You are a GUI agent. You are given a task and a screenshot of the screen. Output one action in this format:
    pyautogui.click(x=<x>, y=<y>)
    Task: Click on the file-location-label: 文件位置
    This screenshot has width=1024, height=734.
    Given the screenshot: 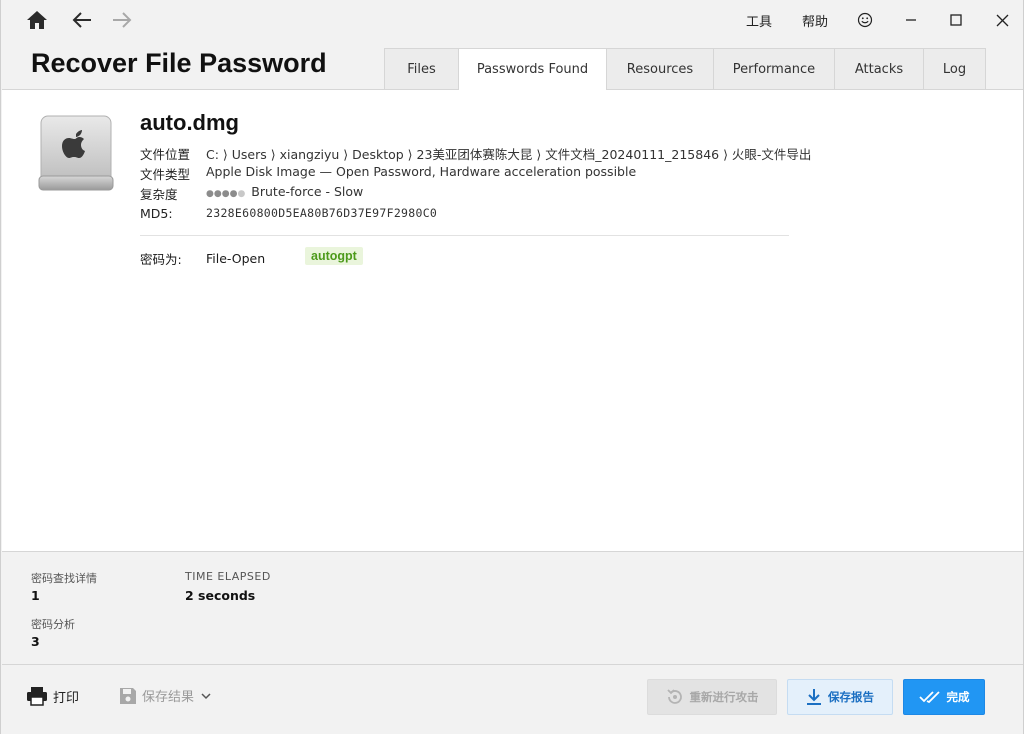 What is the action you would take?
    pyautogui.click(x=165, y=154)
    